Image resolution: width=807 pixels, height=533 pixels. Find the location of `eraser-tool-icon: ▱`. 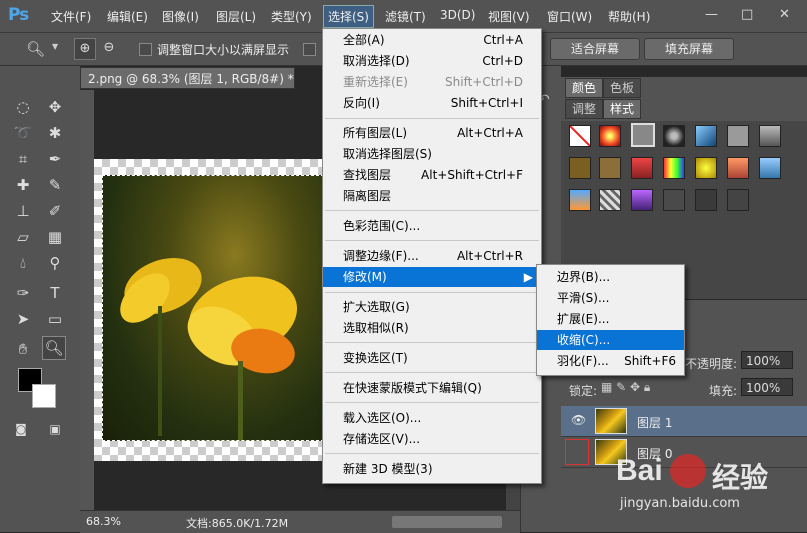

eraser-tool-icon: ▱ is located at coordinates (23, 237).